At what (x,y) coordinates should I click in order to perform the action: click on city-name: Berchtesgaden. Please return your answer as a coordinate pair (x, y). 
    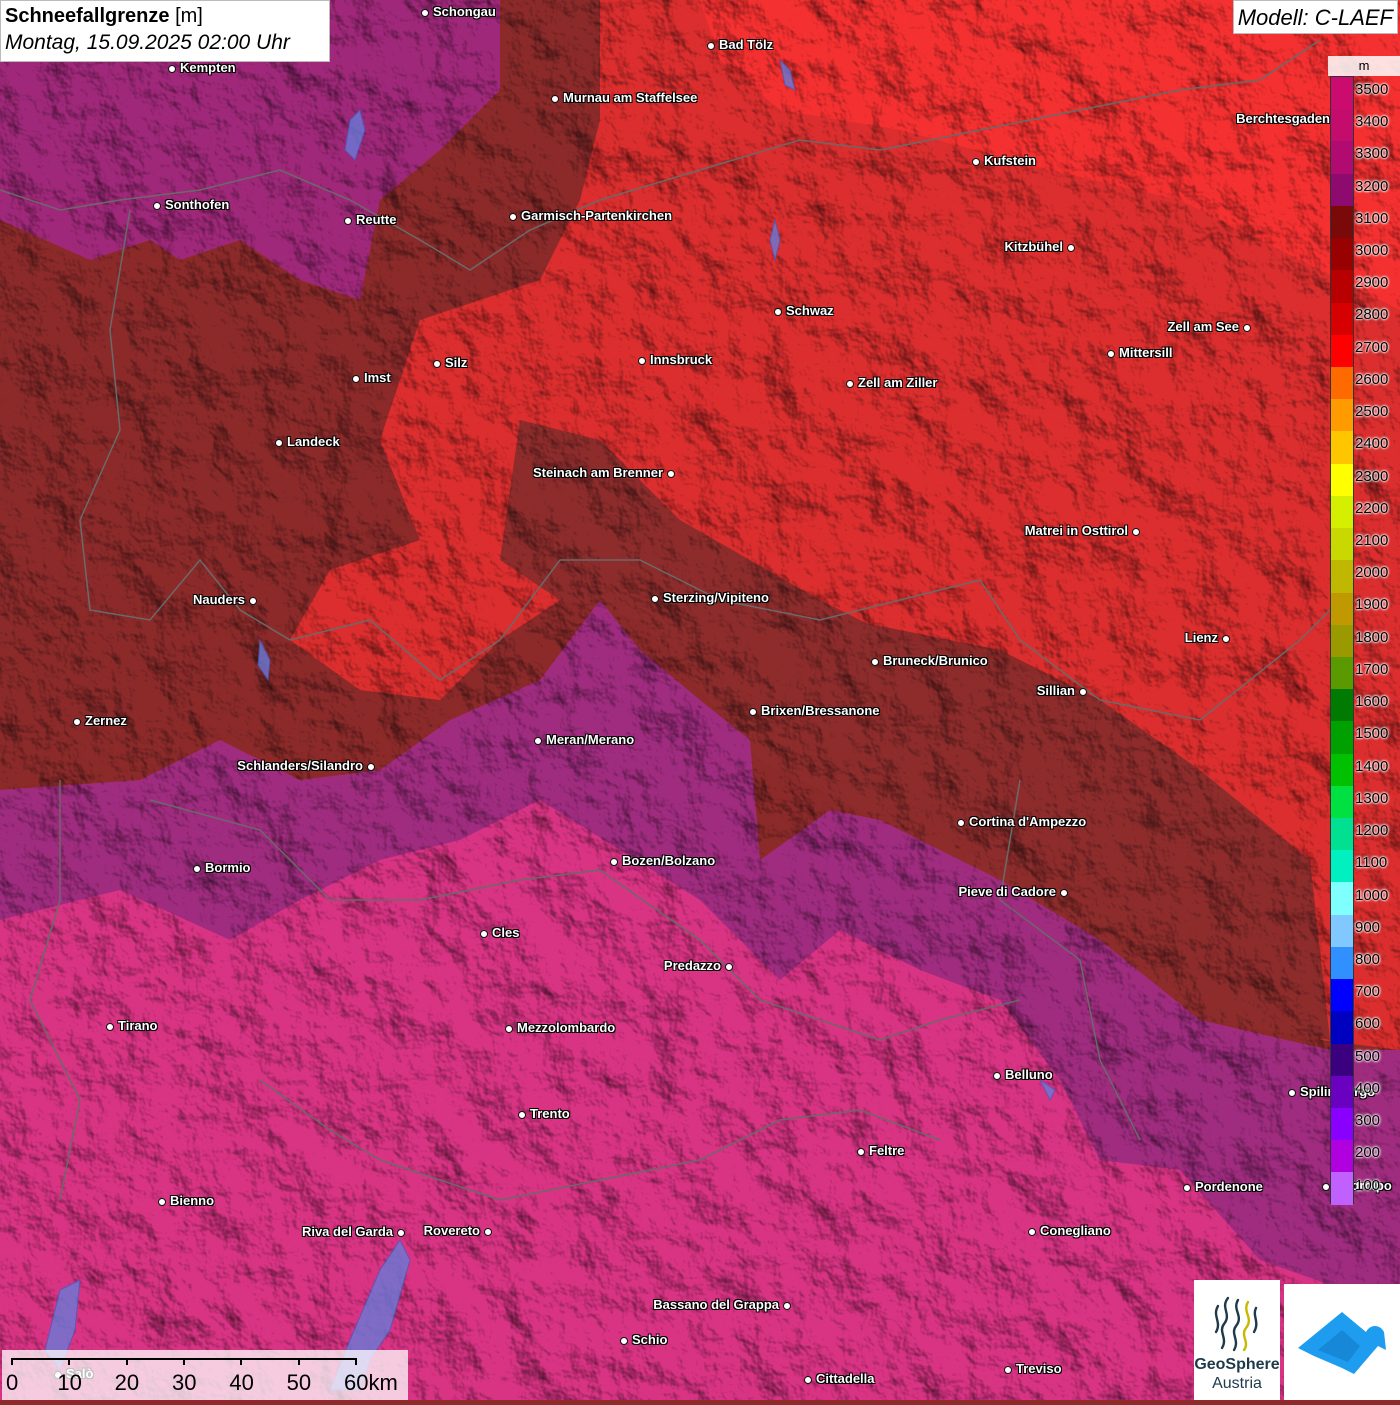
    Looking at the image, I should click on (1283, 118).